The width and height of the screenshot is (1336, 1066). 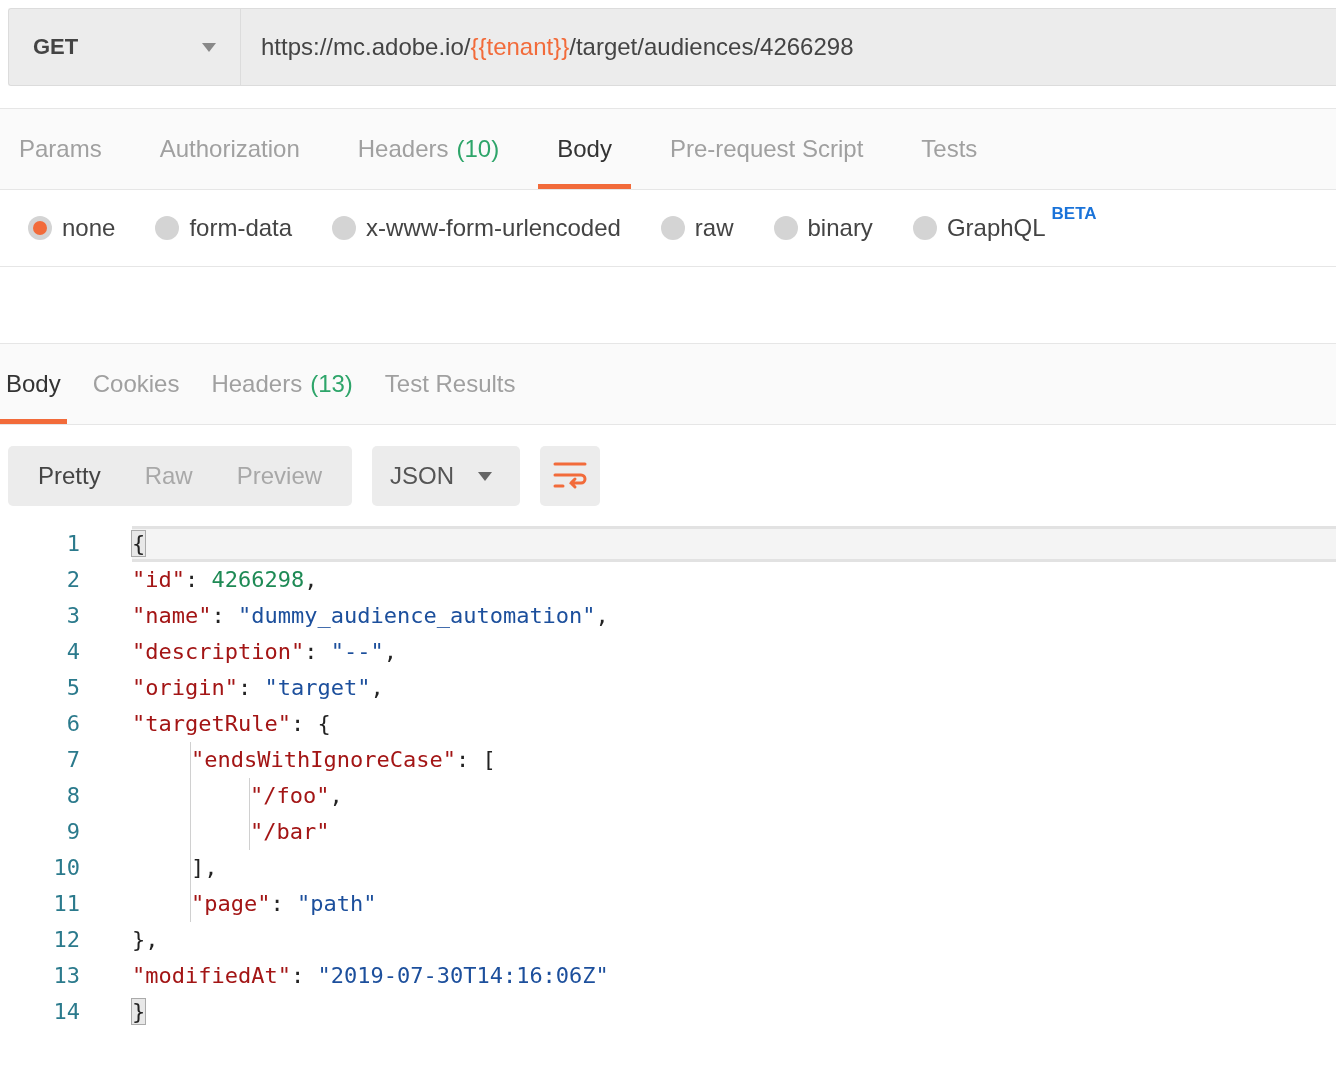 I want to click on code-token: : {, so click(x=310, y=723).